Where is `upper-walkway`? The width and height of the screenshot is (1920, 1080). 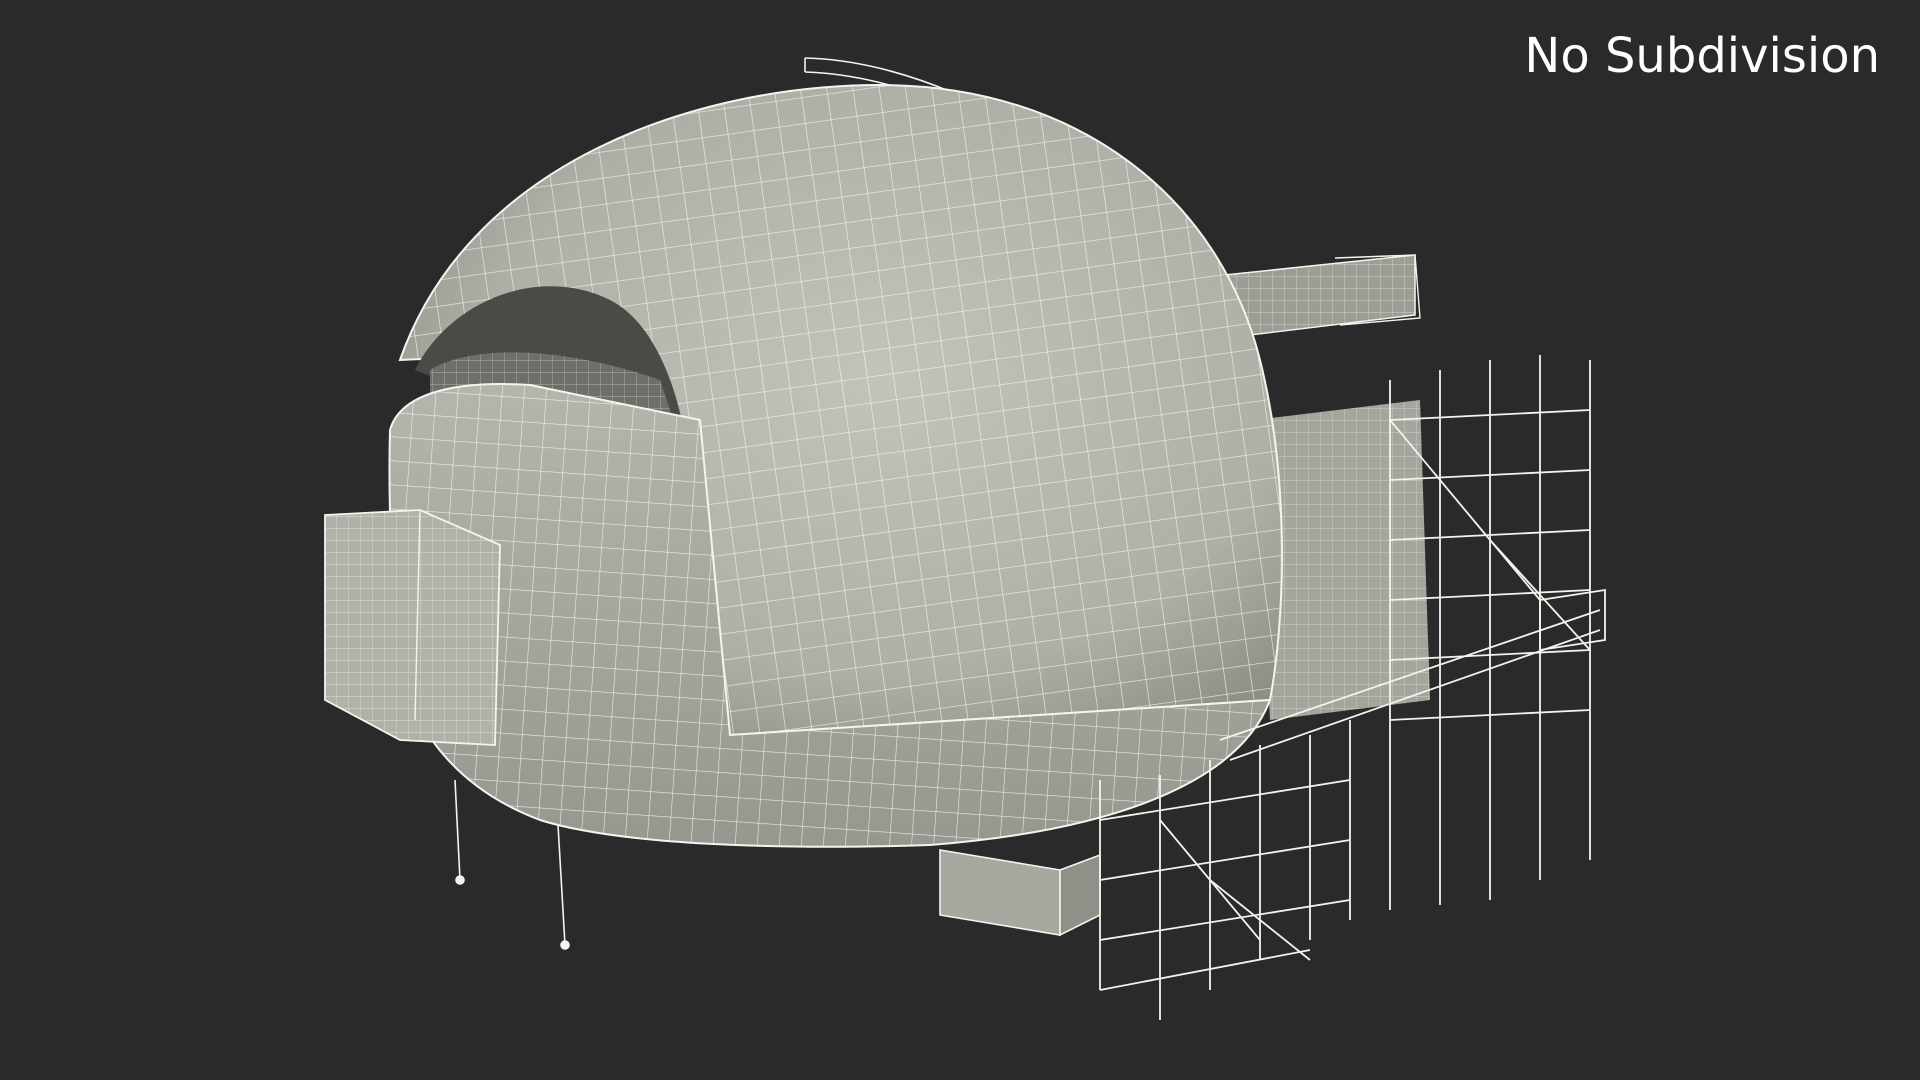
upper-walkway is located at coordinates (1322, 295).